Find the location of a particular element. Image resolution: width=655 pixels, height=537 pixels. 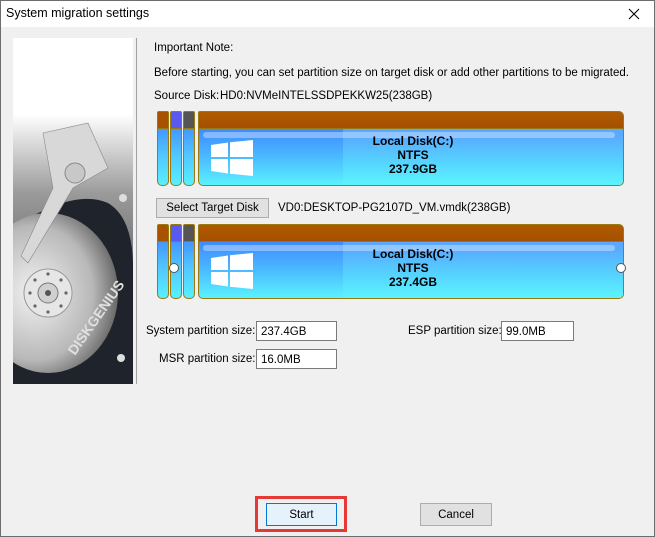

partition-size: 237.9GB is located at coordinates (413, 169).